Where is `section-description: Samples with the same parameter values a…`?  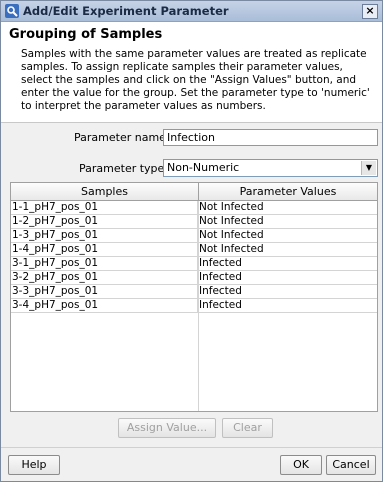 section-description: Samples with the same parameter values a… is located at coordinates (195, 80).